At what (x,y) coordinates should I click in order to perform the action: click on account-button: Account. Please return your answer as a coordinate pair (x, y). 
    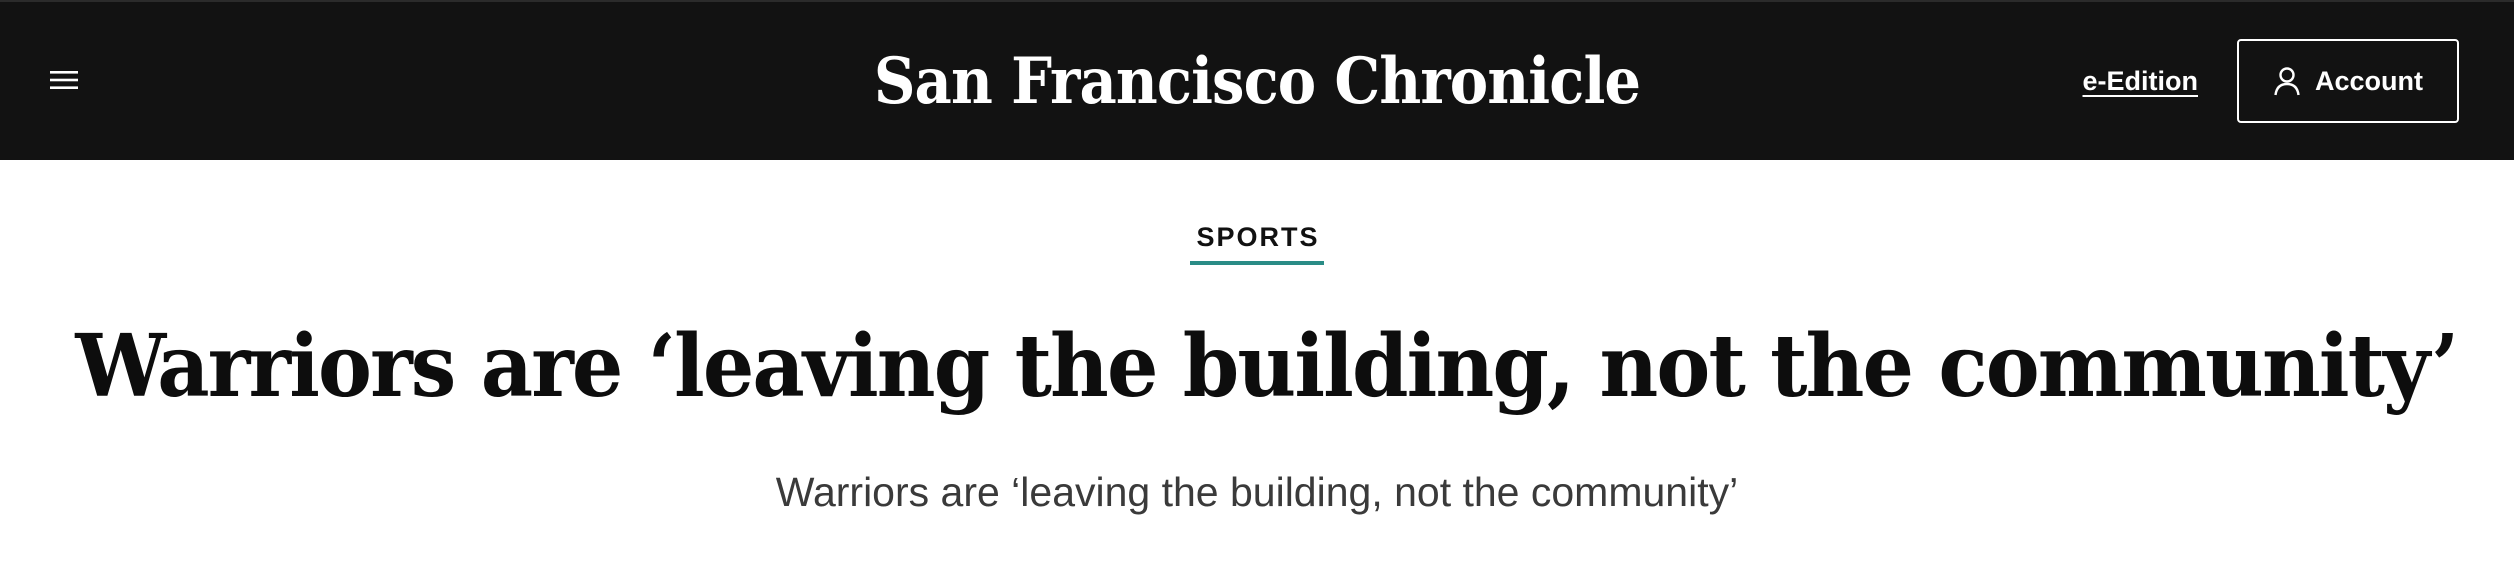
    Looking at the image, I should click on (2348, 81).